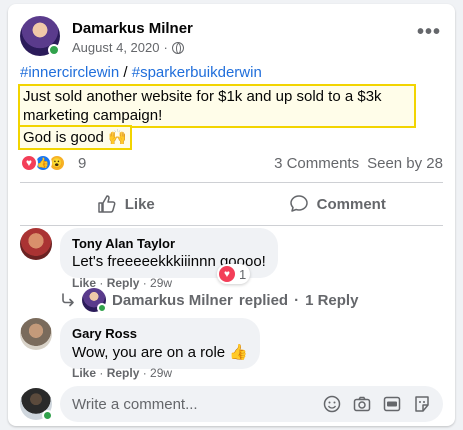 The height and width of the screenshot is (430, 463). What do you see at coordinates (197, 72) in the screenshot?
I see `hashtag-sparkerbuikderwin: #sparkerbuikderwin` at bounding box center [197, 72].